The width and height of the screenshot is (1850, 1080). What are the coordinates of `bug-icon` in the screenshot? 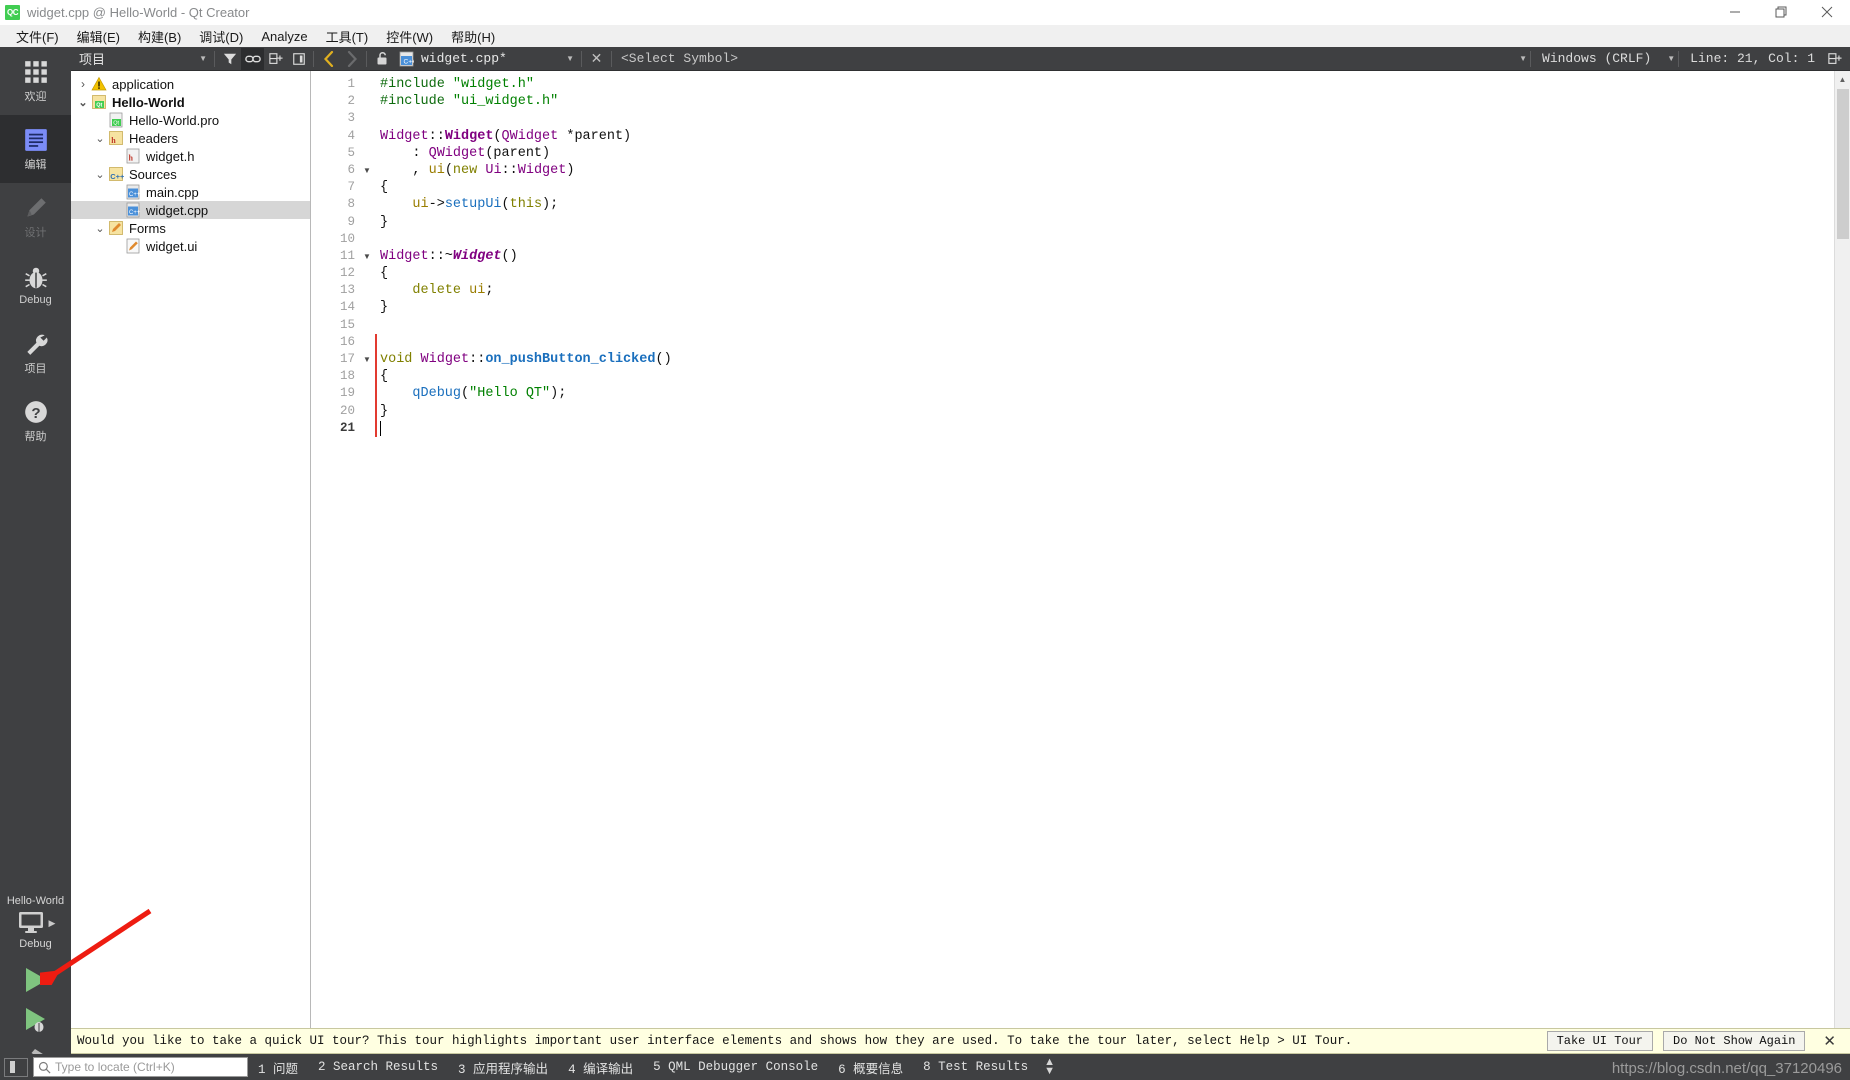 It's located at (35, 277).